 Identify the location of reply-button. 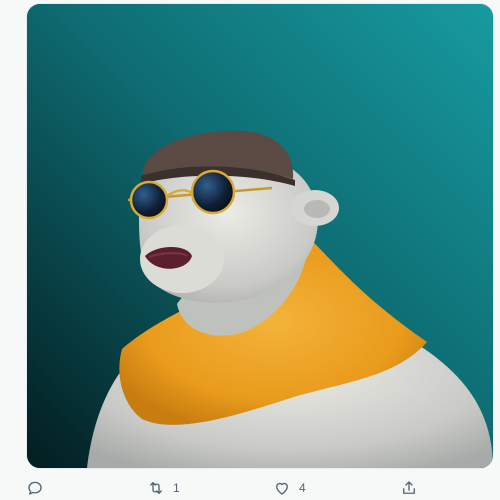
(39, 488).